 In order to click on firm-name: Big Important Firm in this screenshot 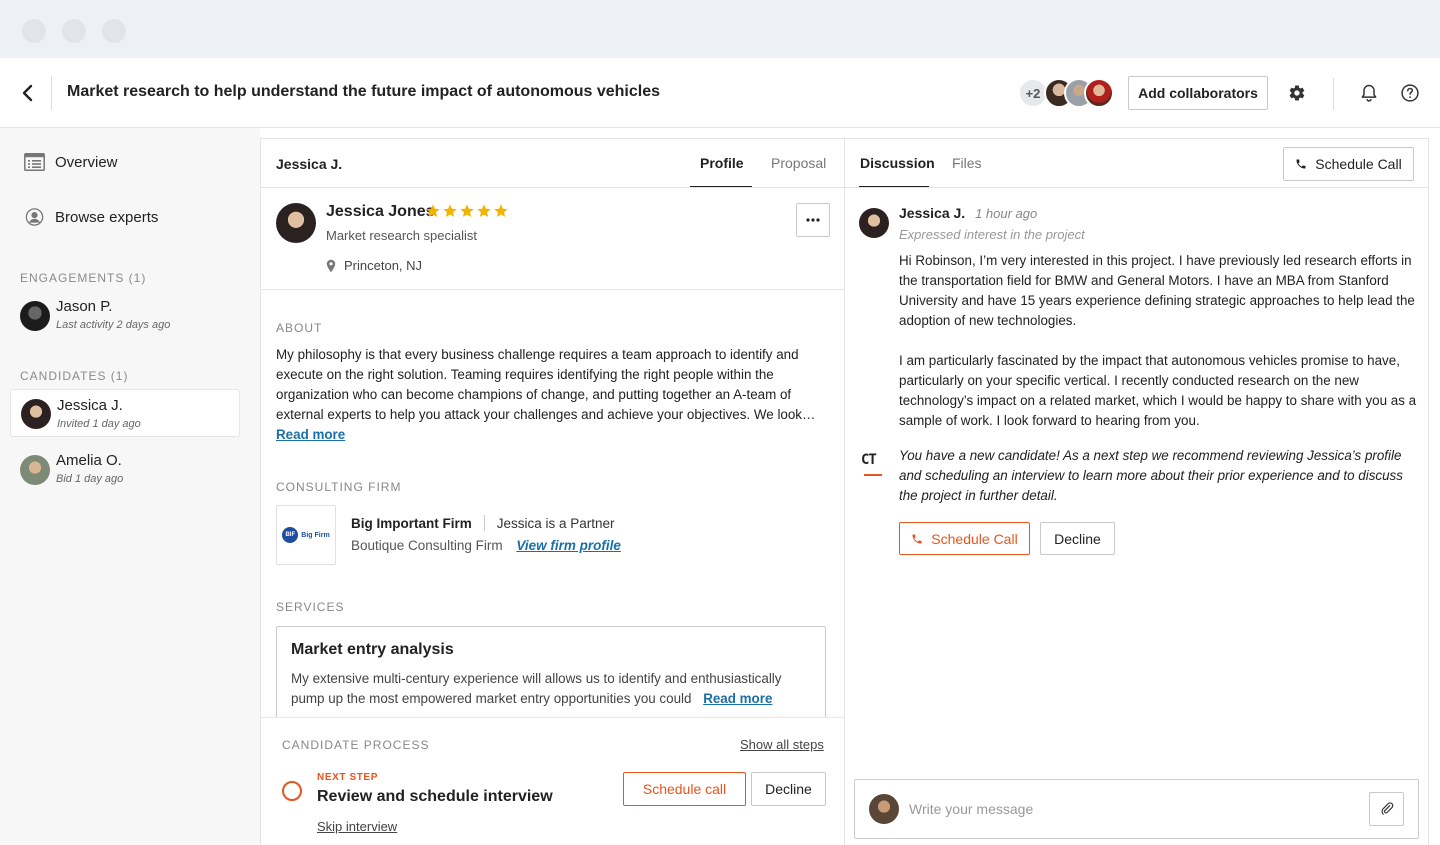, I will do `click(411, 523)`.